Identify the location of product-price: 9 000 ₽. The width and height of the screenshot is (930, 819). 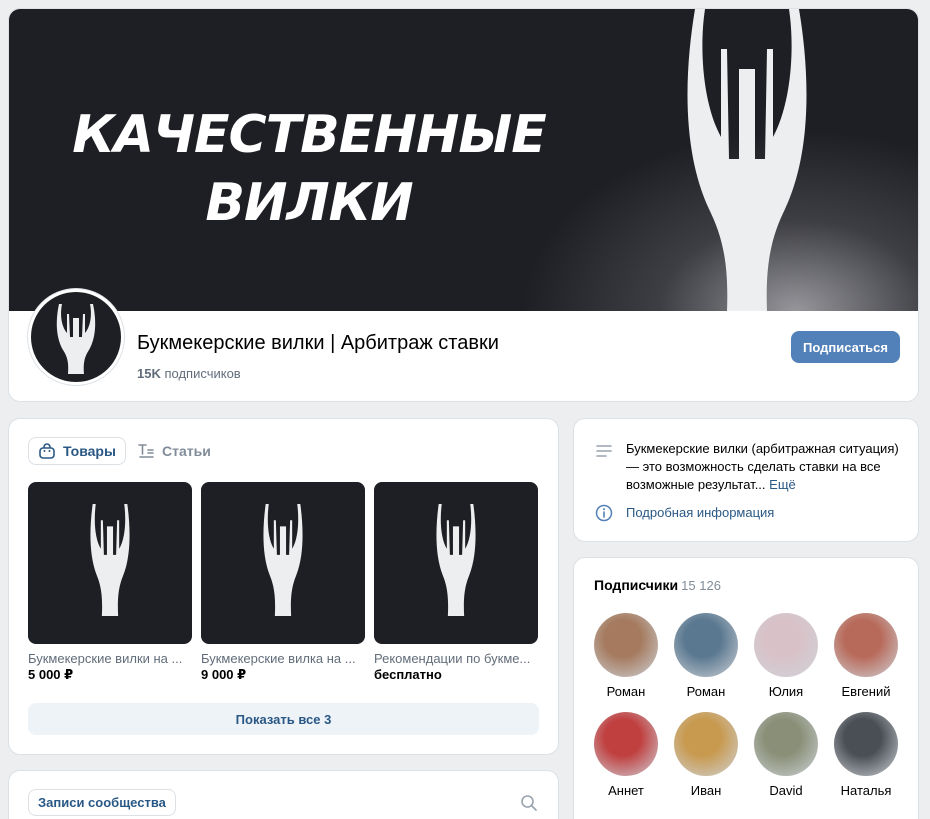
(224, 674).